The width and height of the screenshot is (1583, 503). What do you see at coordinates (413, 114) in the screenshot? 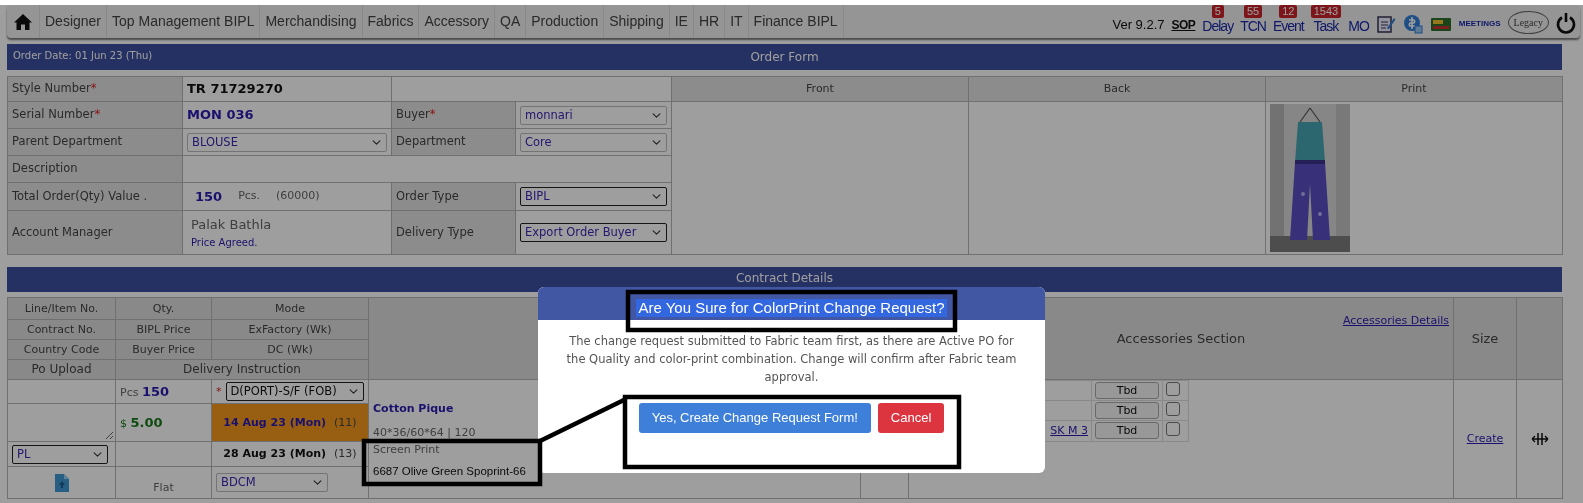
I see `field-label: Buyer` at bounding box center [413, 114].